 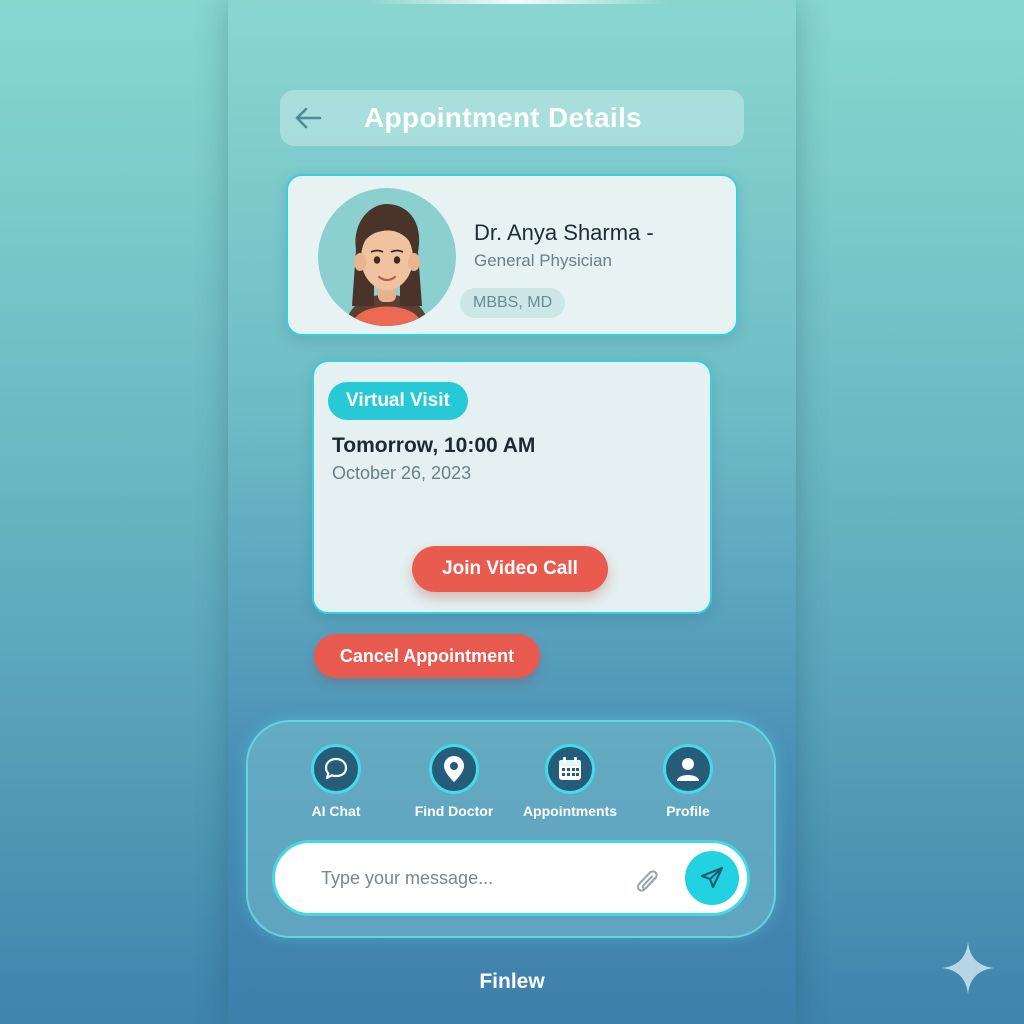 I want to click on nav-item-find-doctor: Find Doctor, so click(x=454, y=781).